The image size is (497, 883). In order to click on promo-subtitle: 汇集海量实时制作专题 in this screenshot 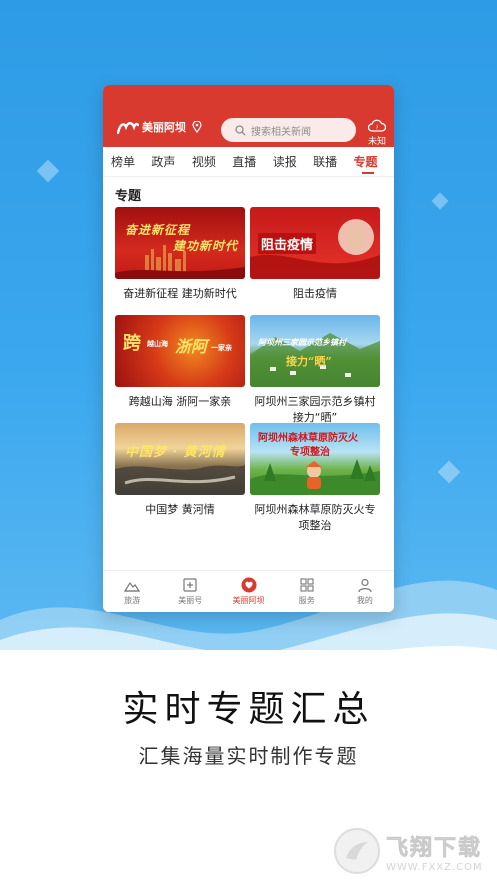, I will do `click(248, 756)`.